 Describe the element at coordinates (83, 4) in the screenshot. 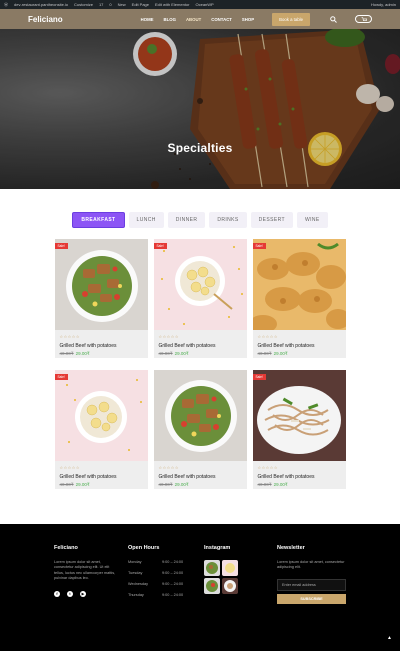

I see `admin-customize-link: Customize` at that location.